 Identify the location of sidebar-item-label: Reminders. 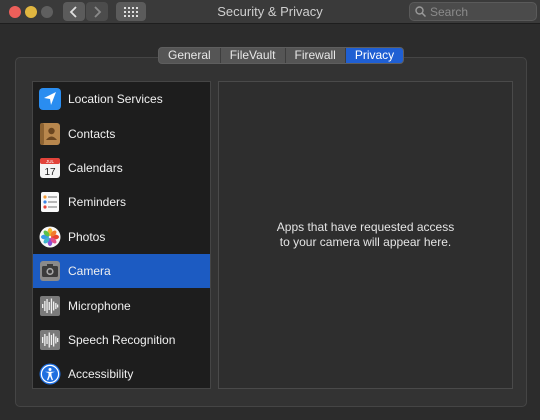
(97, 202).